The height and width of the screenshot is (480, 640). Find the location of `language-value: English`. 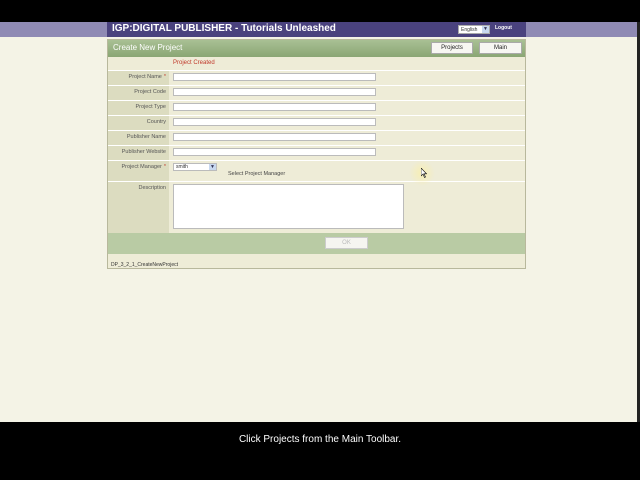

language-value: English is located at coordinates (469, 30).